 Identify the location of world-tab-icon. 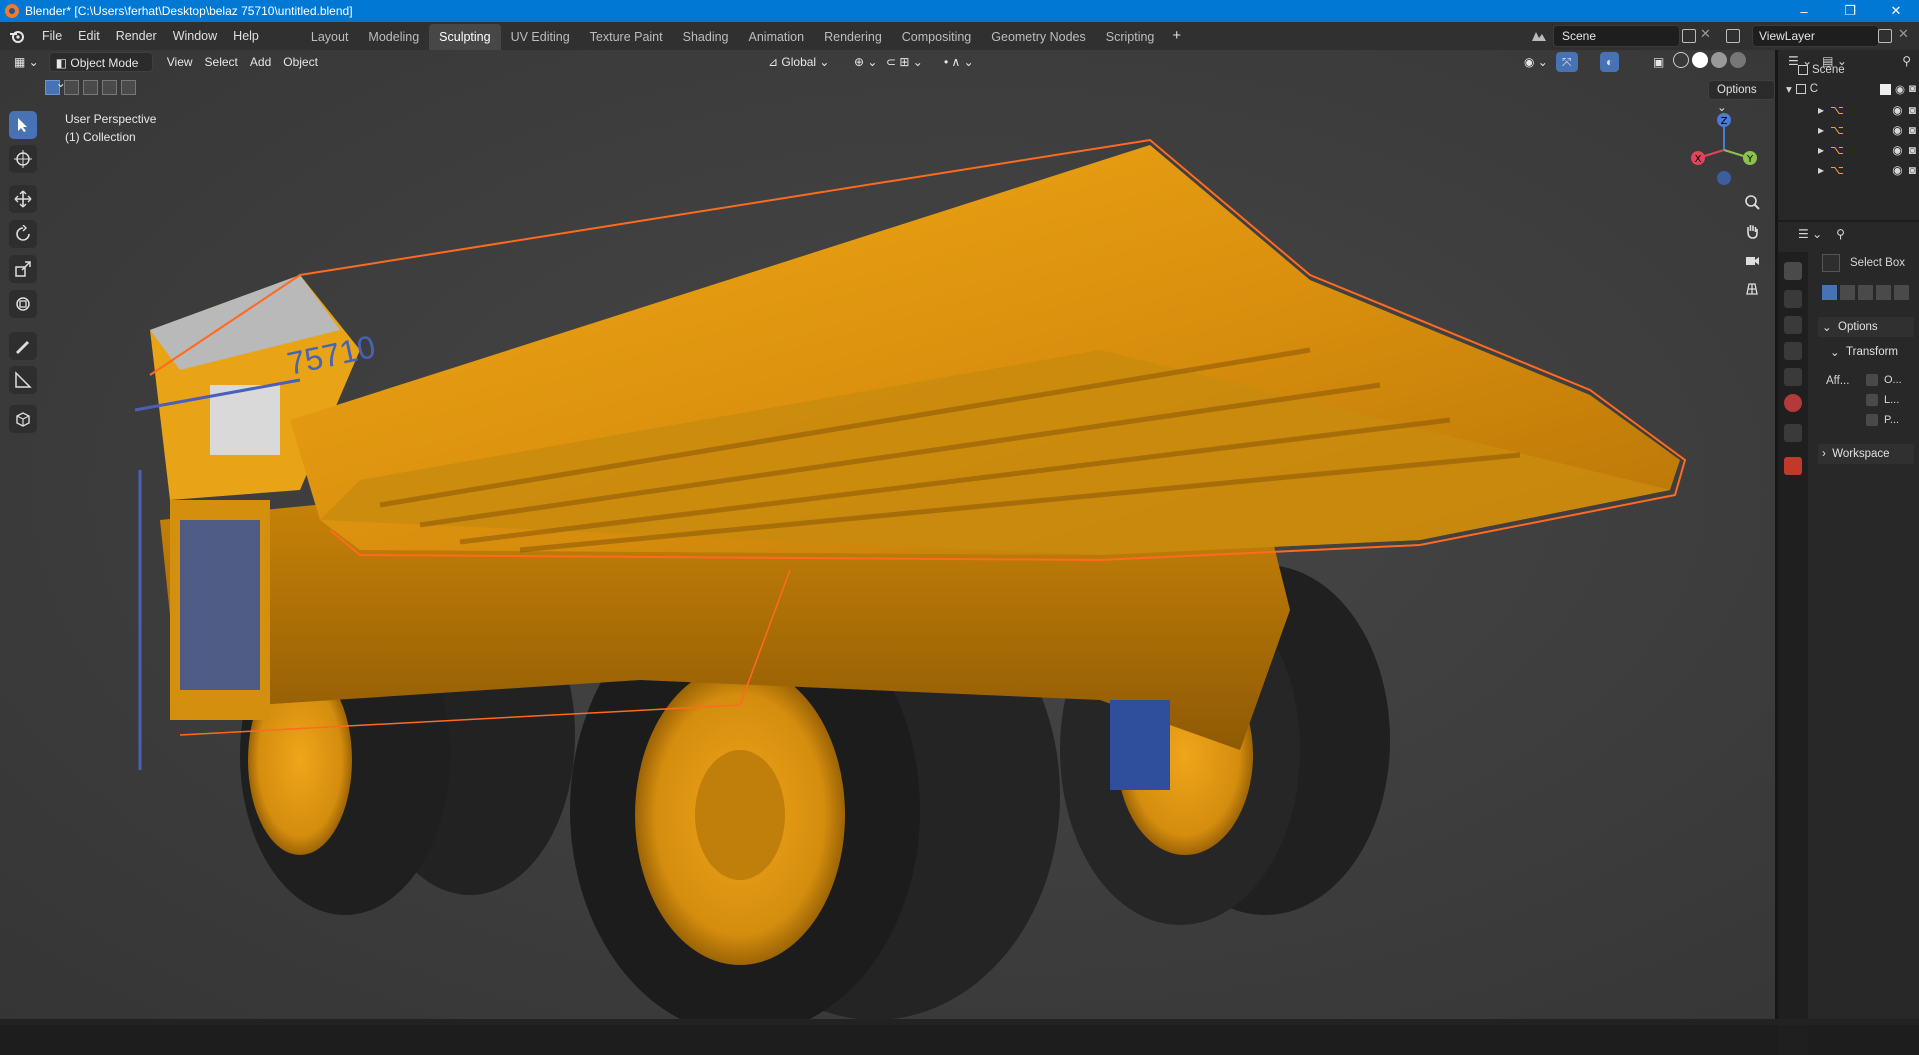
(1793, 403).